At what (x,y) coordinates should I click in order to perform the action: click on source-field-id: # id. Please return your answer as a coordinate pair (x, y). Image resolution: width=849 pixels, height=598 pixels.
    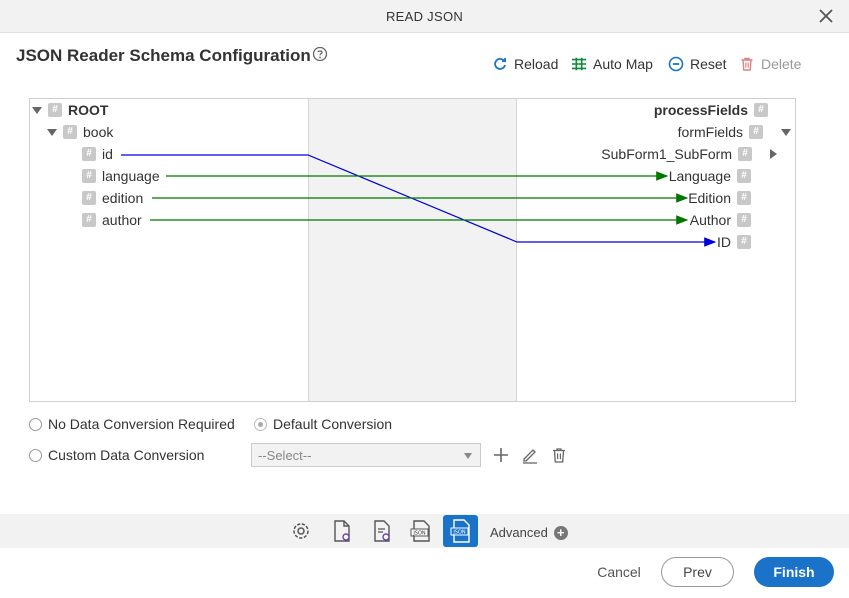
    Looking at the image, I should click on (97, 154).